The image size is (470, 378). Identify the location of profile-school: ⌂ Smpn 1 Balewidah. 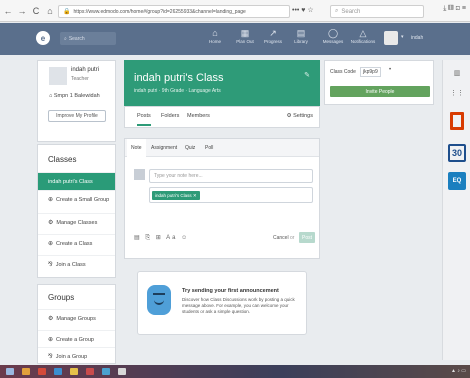
(74, 96).